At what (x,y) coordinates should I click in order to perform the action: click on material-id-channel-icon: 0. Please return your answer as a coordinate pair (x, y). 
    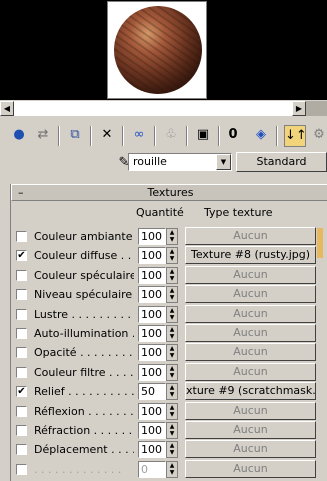
    Looking at the image, I should click on (233, 136).